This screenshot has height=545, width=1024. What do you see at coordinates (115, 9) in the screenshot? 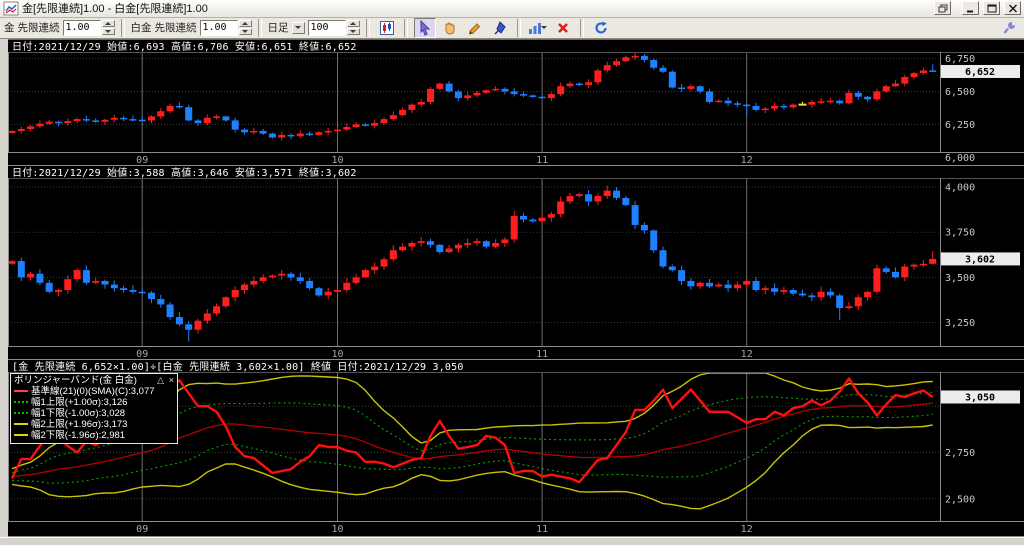
I see `window-title: 金[先限連続]1.00 - 白金[先限連続]1.00` at bounding box center [115, 9].